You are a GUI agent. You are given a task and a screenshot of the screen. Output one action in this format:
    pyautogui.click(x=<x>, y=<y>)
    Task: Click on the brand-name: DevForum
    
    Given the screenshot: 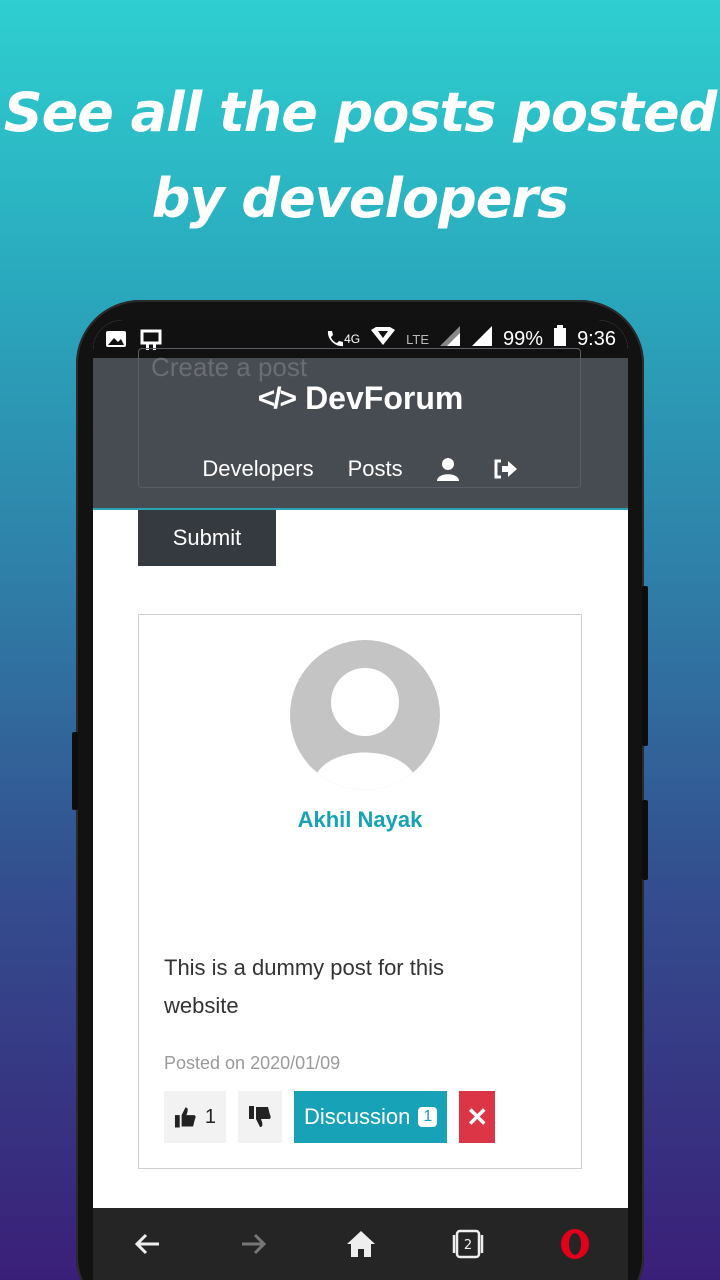 What is the action you would take?
    pyautogui.click(x=384, y=398)
    